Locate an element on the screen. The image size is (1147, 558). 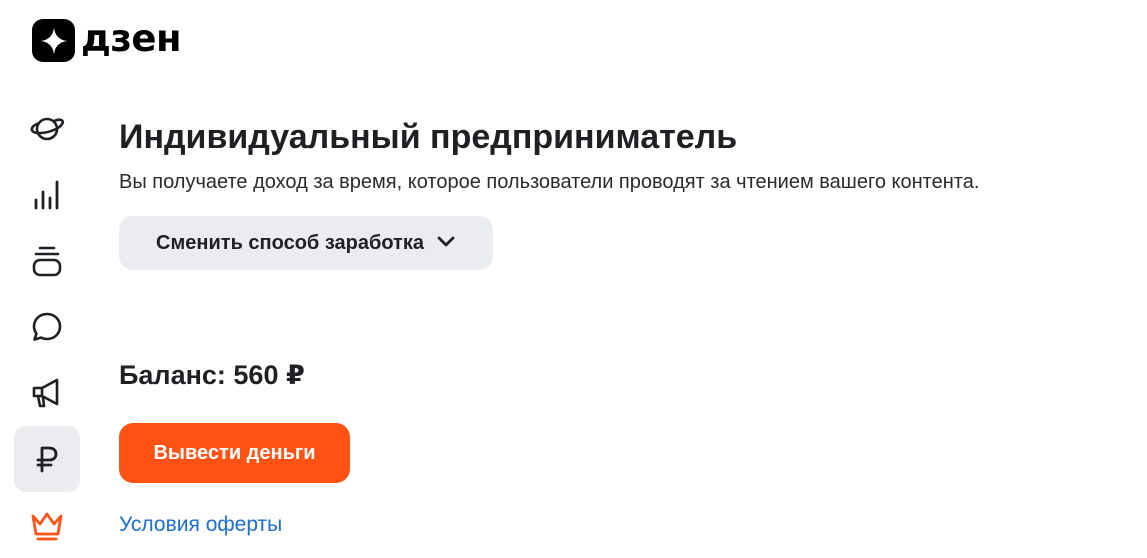
ruble-icon is located at coordinates (47, 459).